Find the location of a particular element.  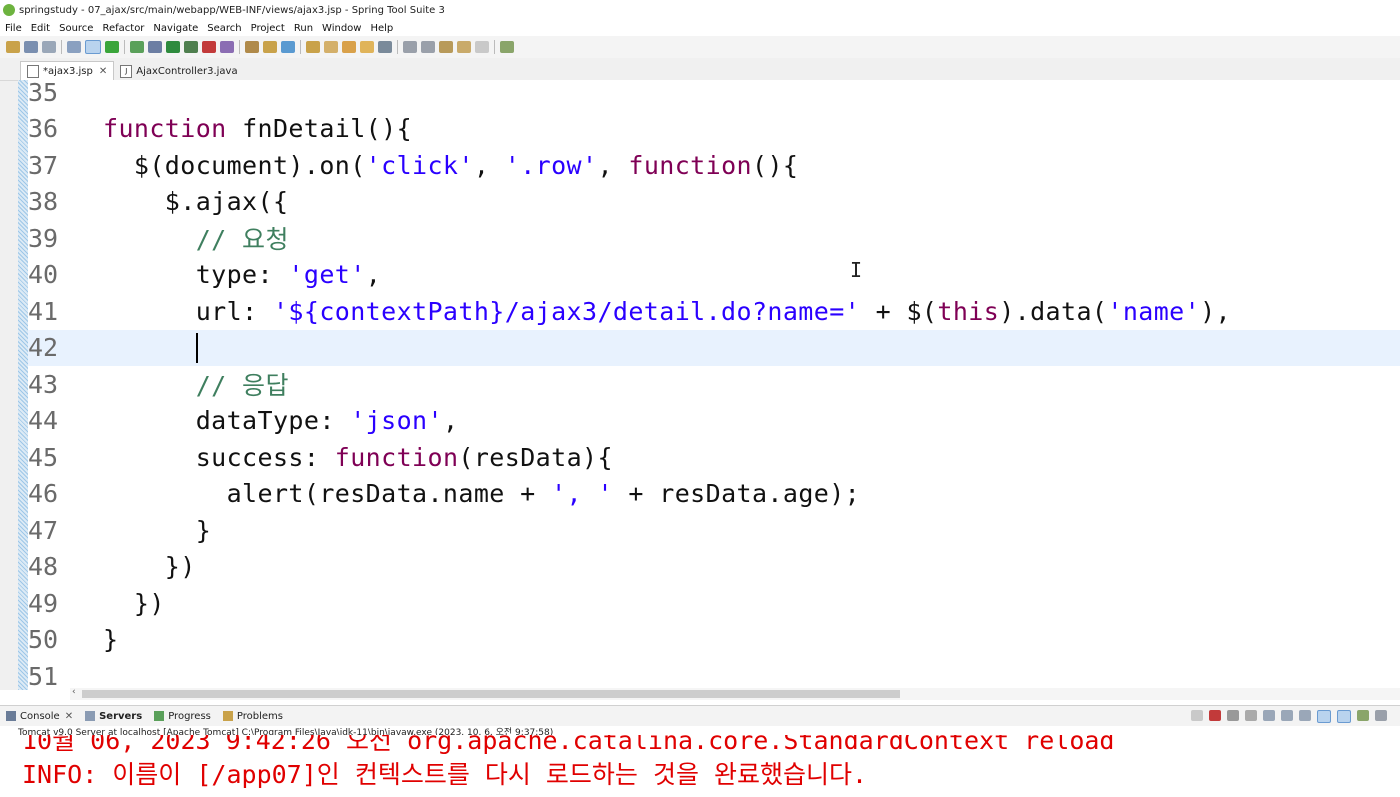

clear-console-icon is located at coordinates (1197, 715).